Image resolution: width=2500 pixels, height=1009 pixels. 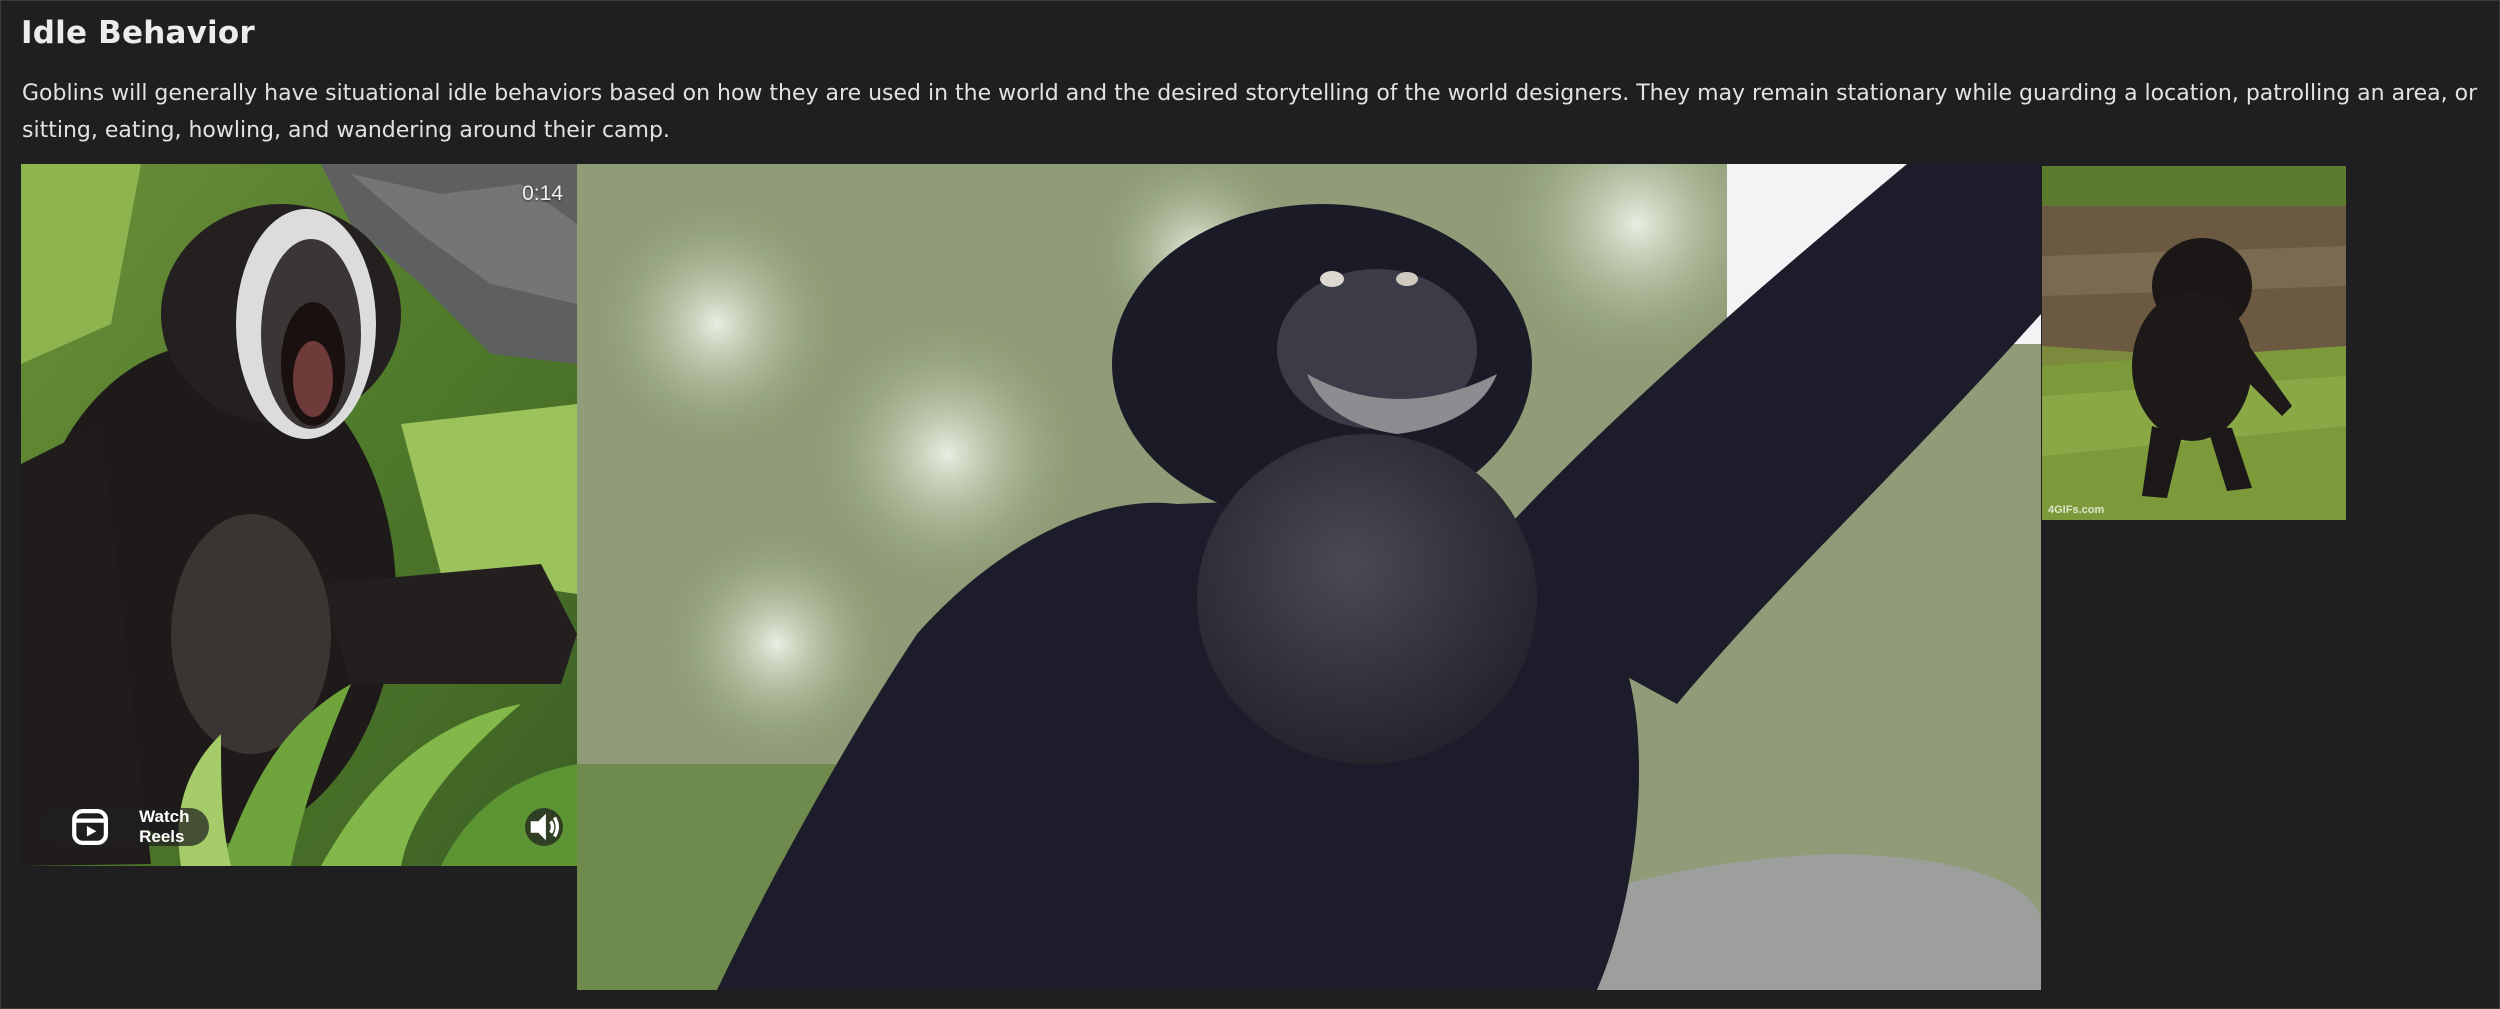 I want to click on walking-chimp-image, so click(x=2194, y=343).